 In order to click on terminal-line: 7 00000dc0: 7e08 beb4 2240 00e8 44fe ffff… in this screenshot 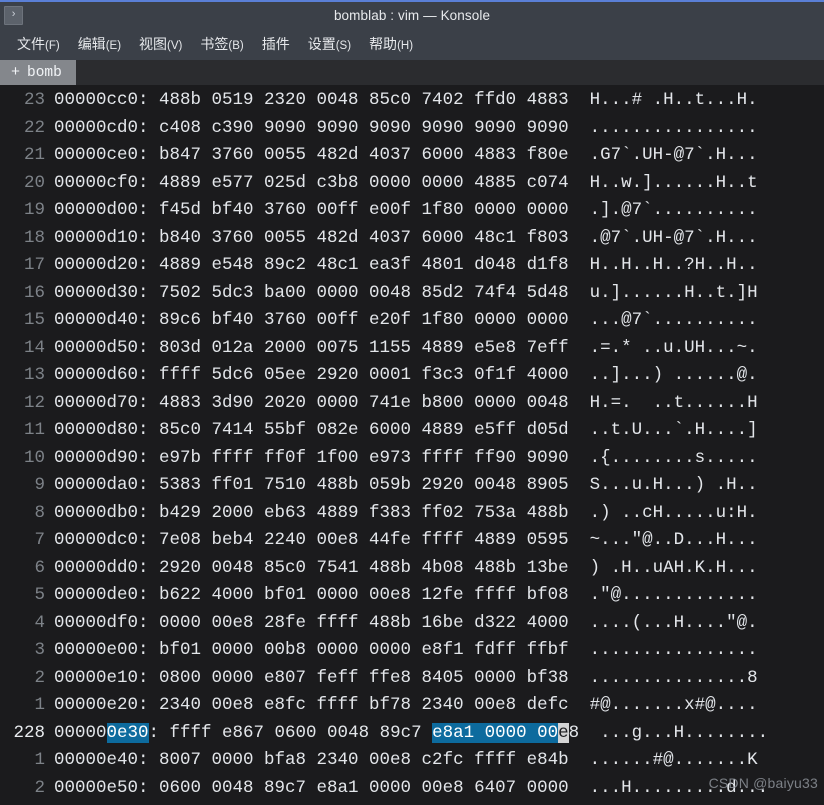, I will do `click(413, 541)`.